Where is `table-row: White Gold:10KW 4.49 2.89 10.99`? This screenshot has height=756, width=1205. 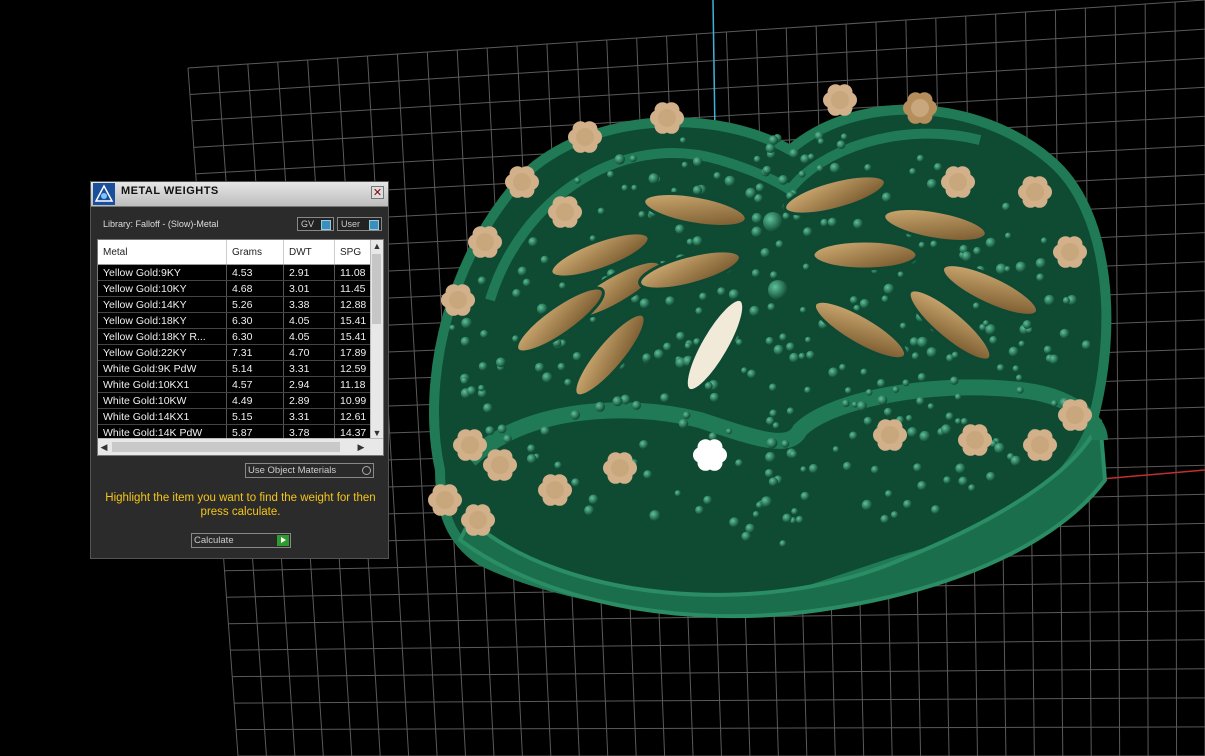
table-row: White Gold:10KW 4.49 2.89 10.99 is located at coordinates (237, 401).